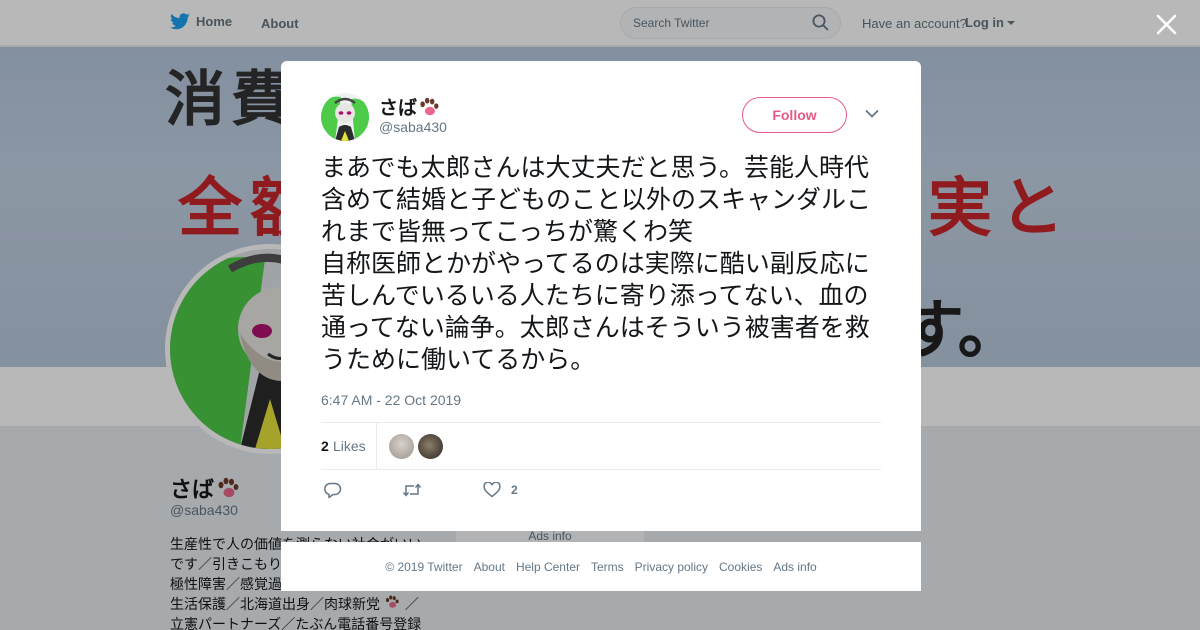 This screenshot has height=630, width=1200. I want to click on chevron-down-icon, so click(872, 114).